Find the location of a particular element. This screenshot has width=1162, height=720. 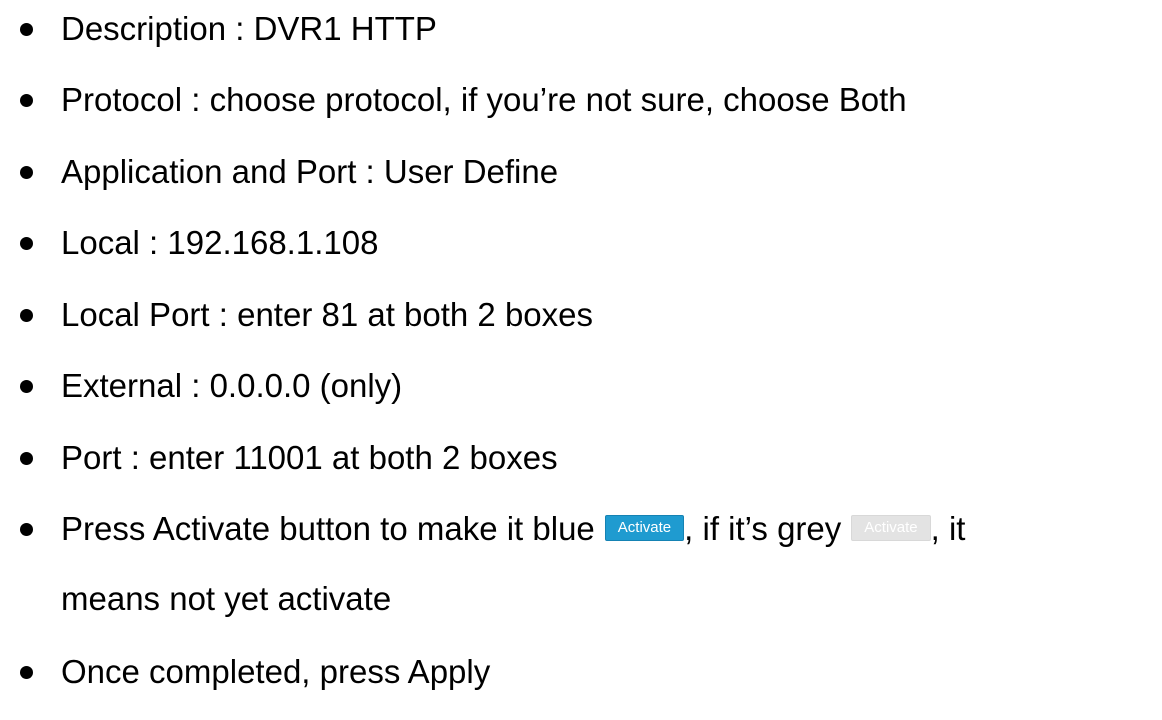

list-item-text: Local Port : enter 81 at both 2 boxes is located at coordinates (327, 314).